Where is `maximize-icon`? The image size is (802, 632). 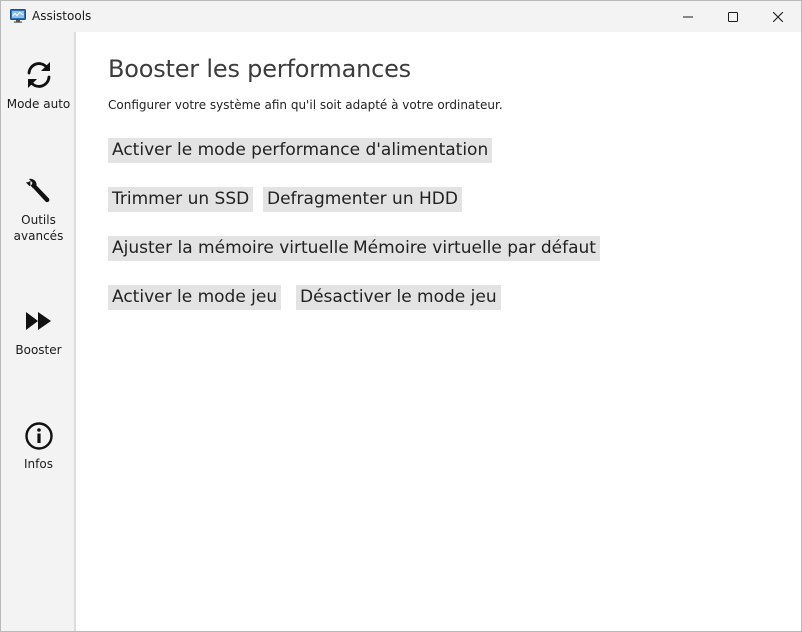 maximize-icon is located at coordinates (733, 16).